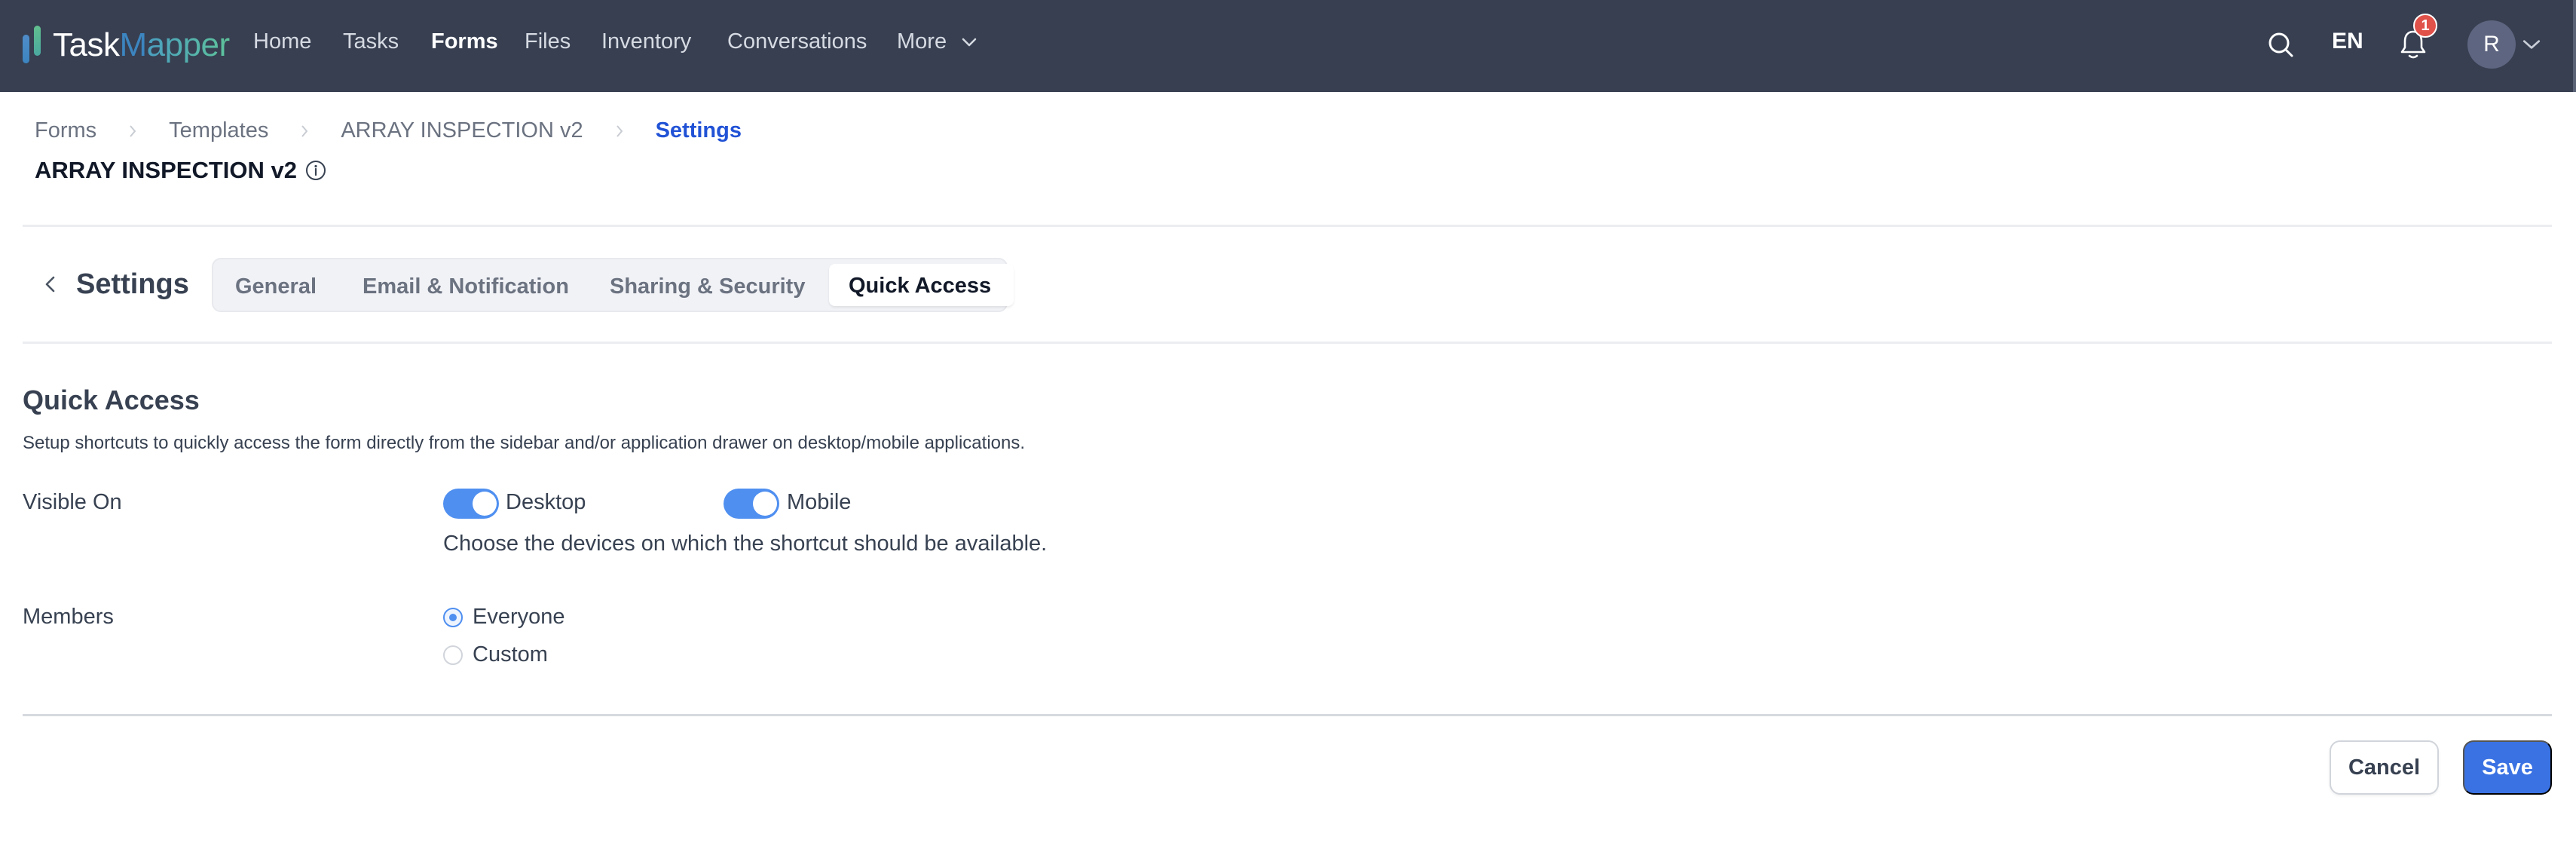 This screenshot has width=2576, height=858. I want to click on desktop-toggle, so click(471, 504).